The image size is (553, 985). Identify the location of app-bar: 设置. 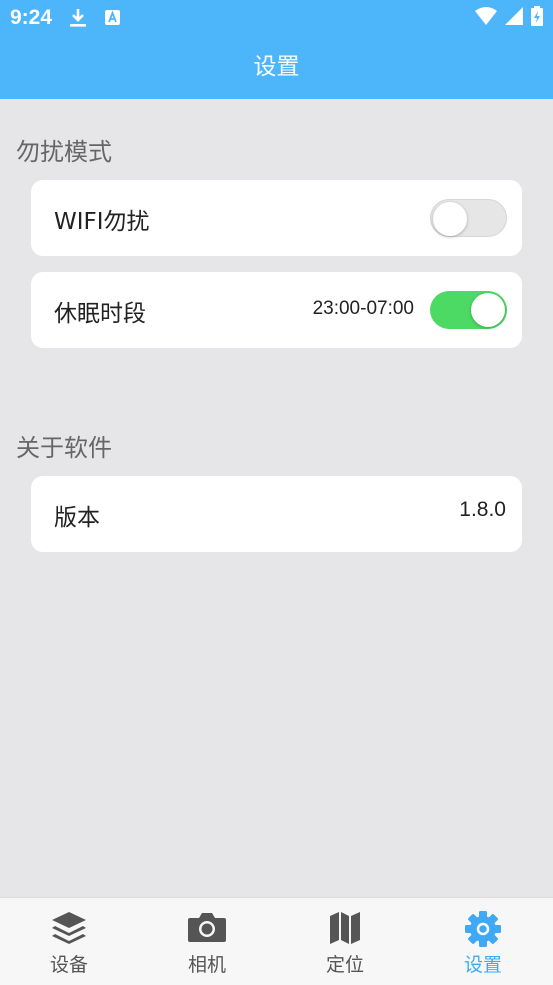
(276, 67).